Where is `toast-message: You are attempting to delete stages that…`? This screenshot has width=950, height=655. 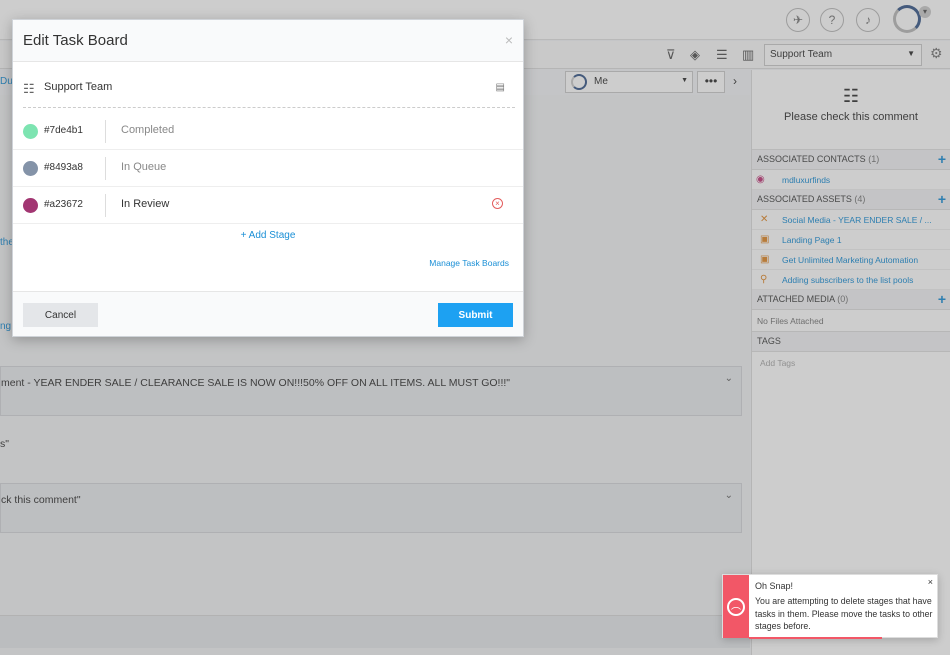 toast-message: You are attempting to delete stages that… is located at coordinates (844, 613).